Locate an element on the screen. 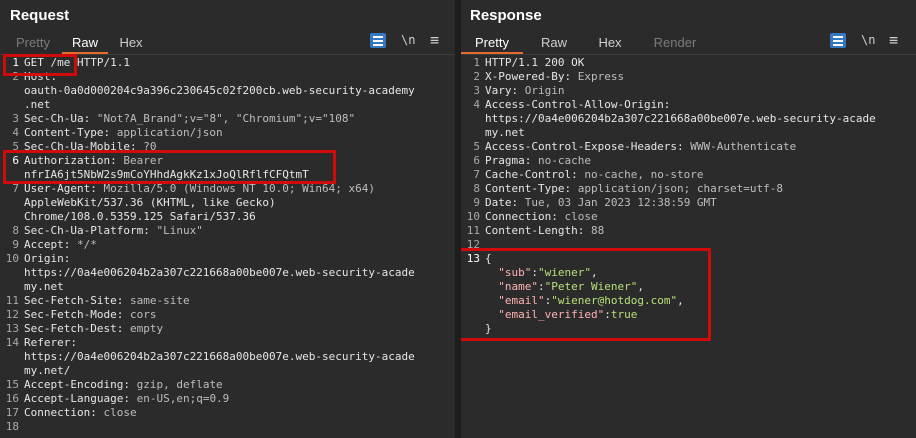 Image resolution: width=916 pixels, height=438 pixels. header-name: Origin: is located at coordinates (47, 258).